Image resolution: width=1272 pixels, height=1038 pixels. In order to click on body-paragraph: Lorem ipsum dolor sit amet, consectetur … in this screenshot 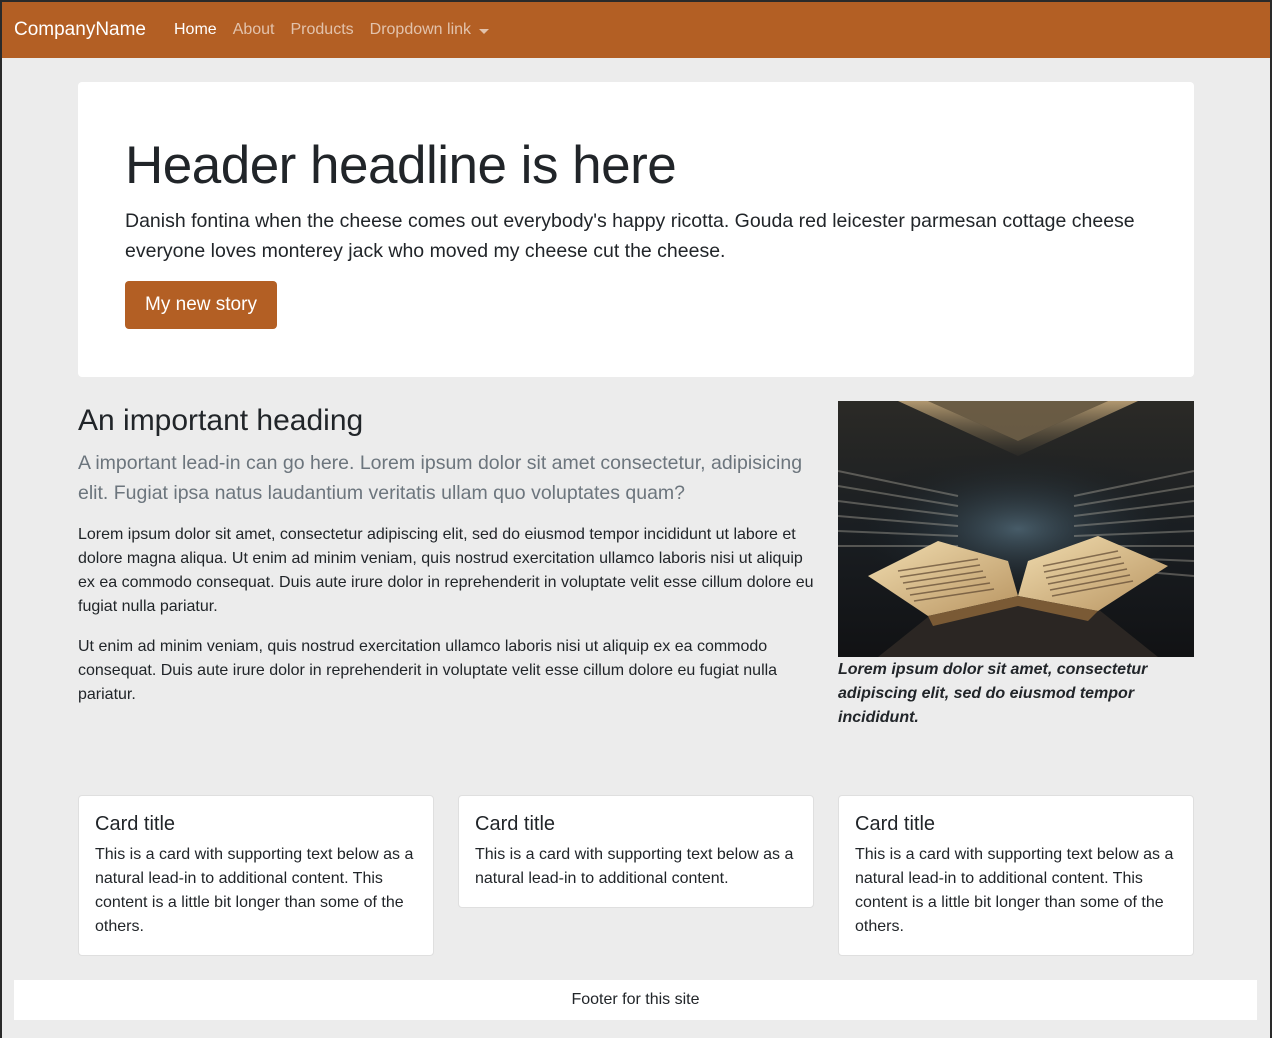, I will do `click(446, 570)`.